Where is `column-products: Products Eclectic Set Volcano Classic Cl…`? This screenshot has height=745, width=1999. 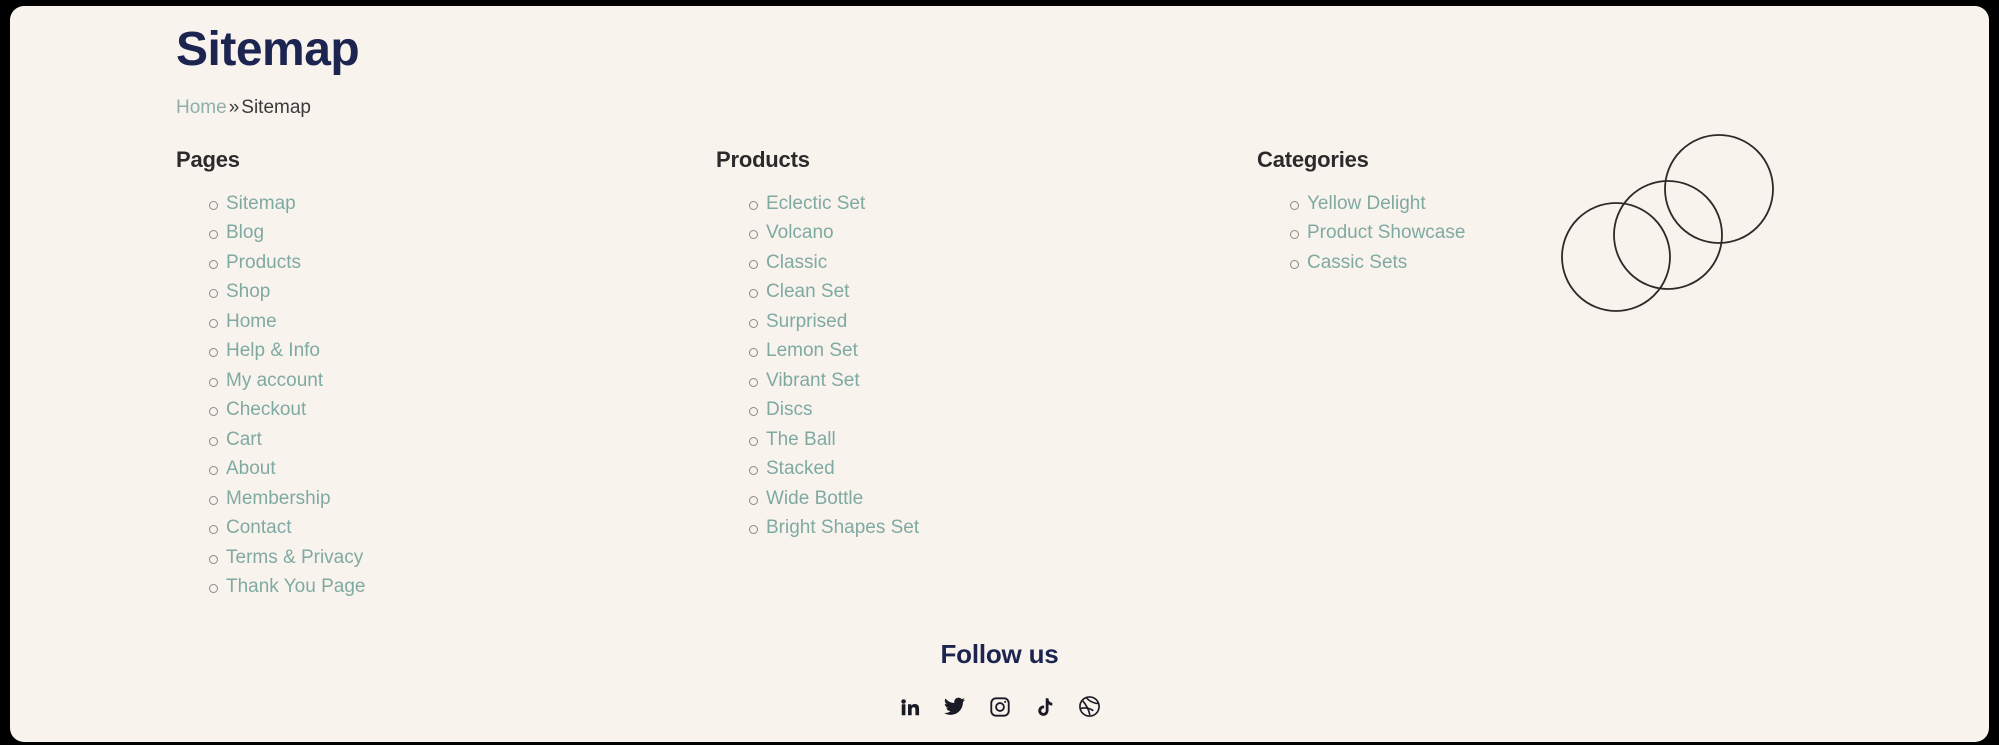 column-products: Products Eclectic Set Volcano Classic Cl… is located at coordinates (906, 344).